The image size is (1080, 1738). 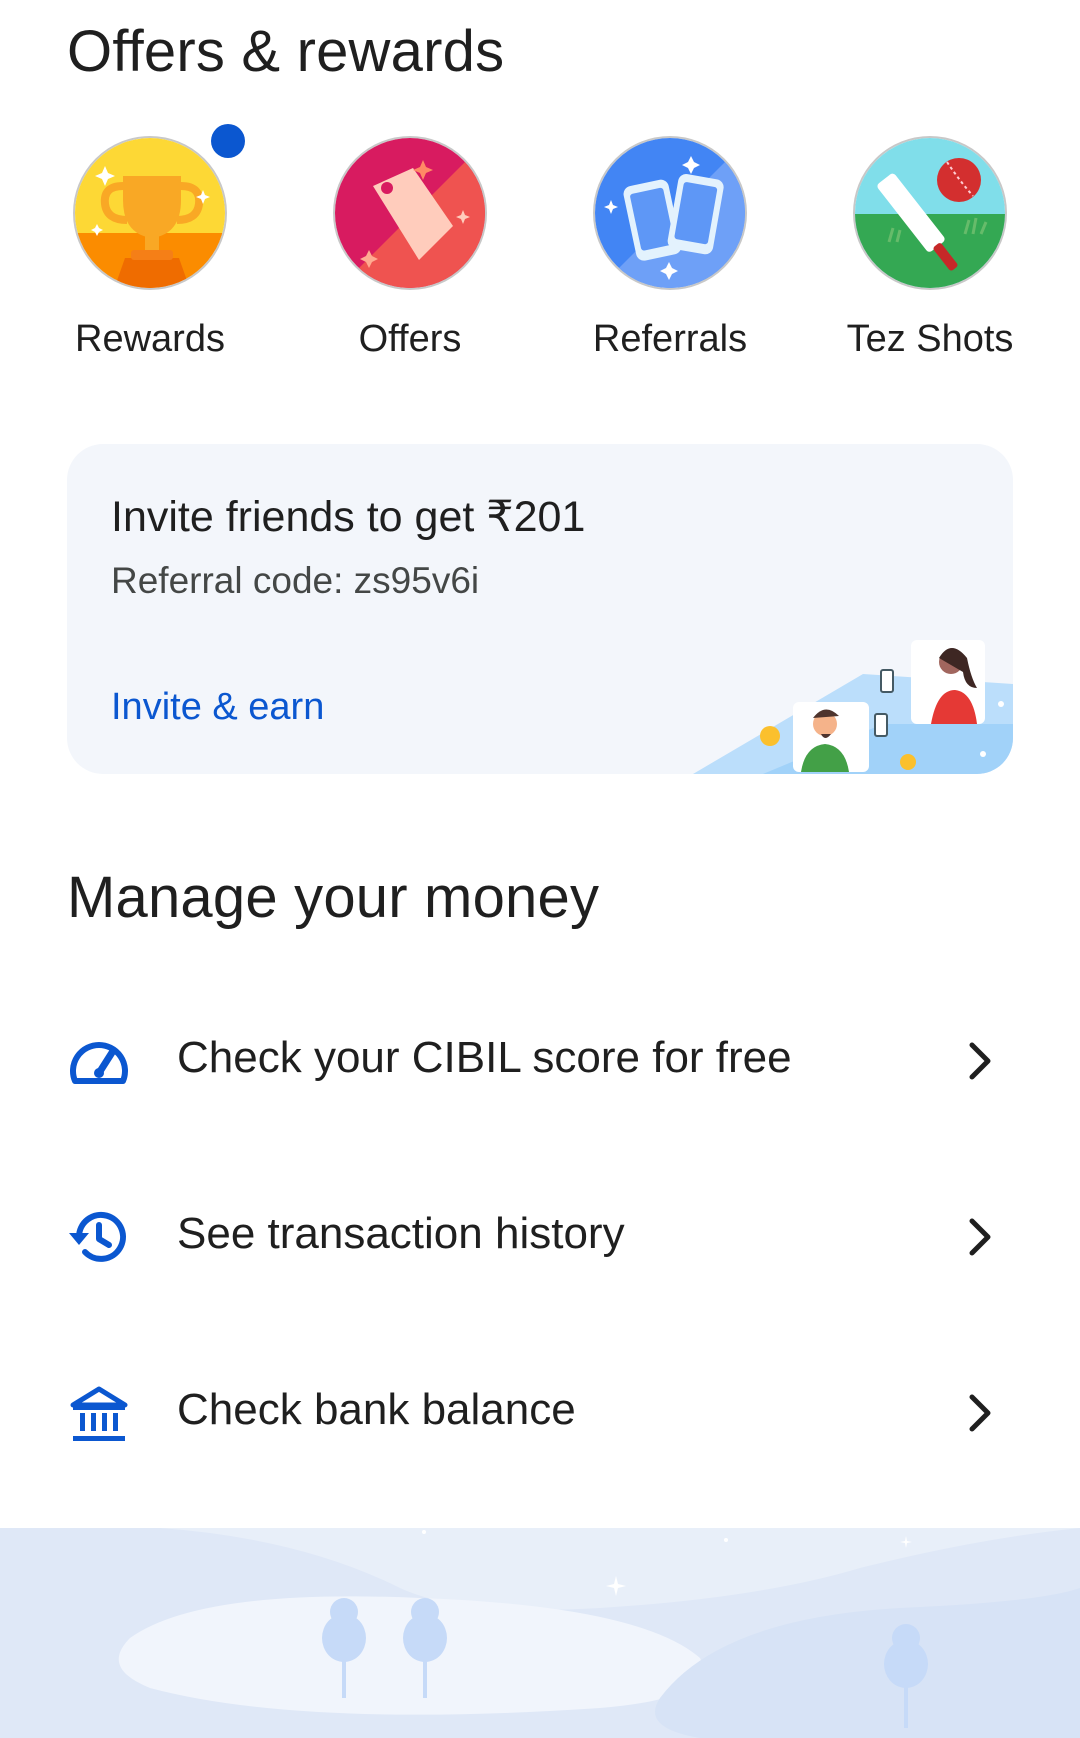 I want to click on offers-tiles: Rewards Offers Referrals Tez Shots, so click(x=540, y=249).